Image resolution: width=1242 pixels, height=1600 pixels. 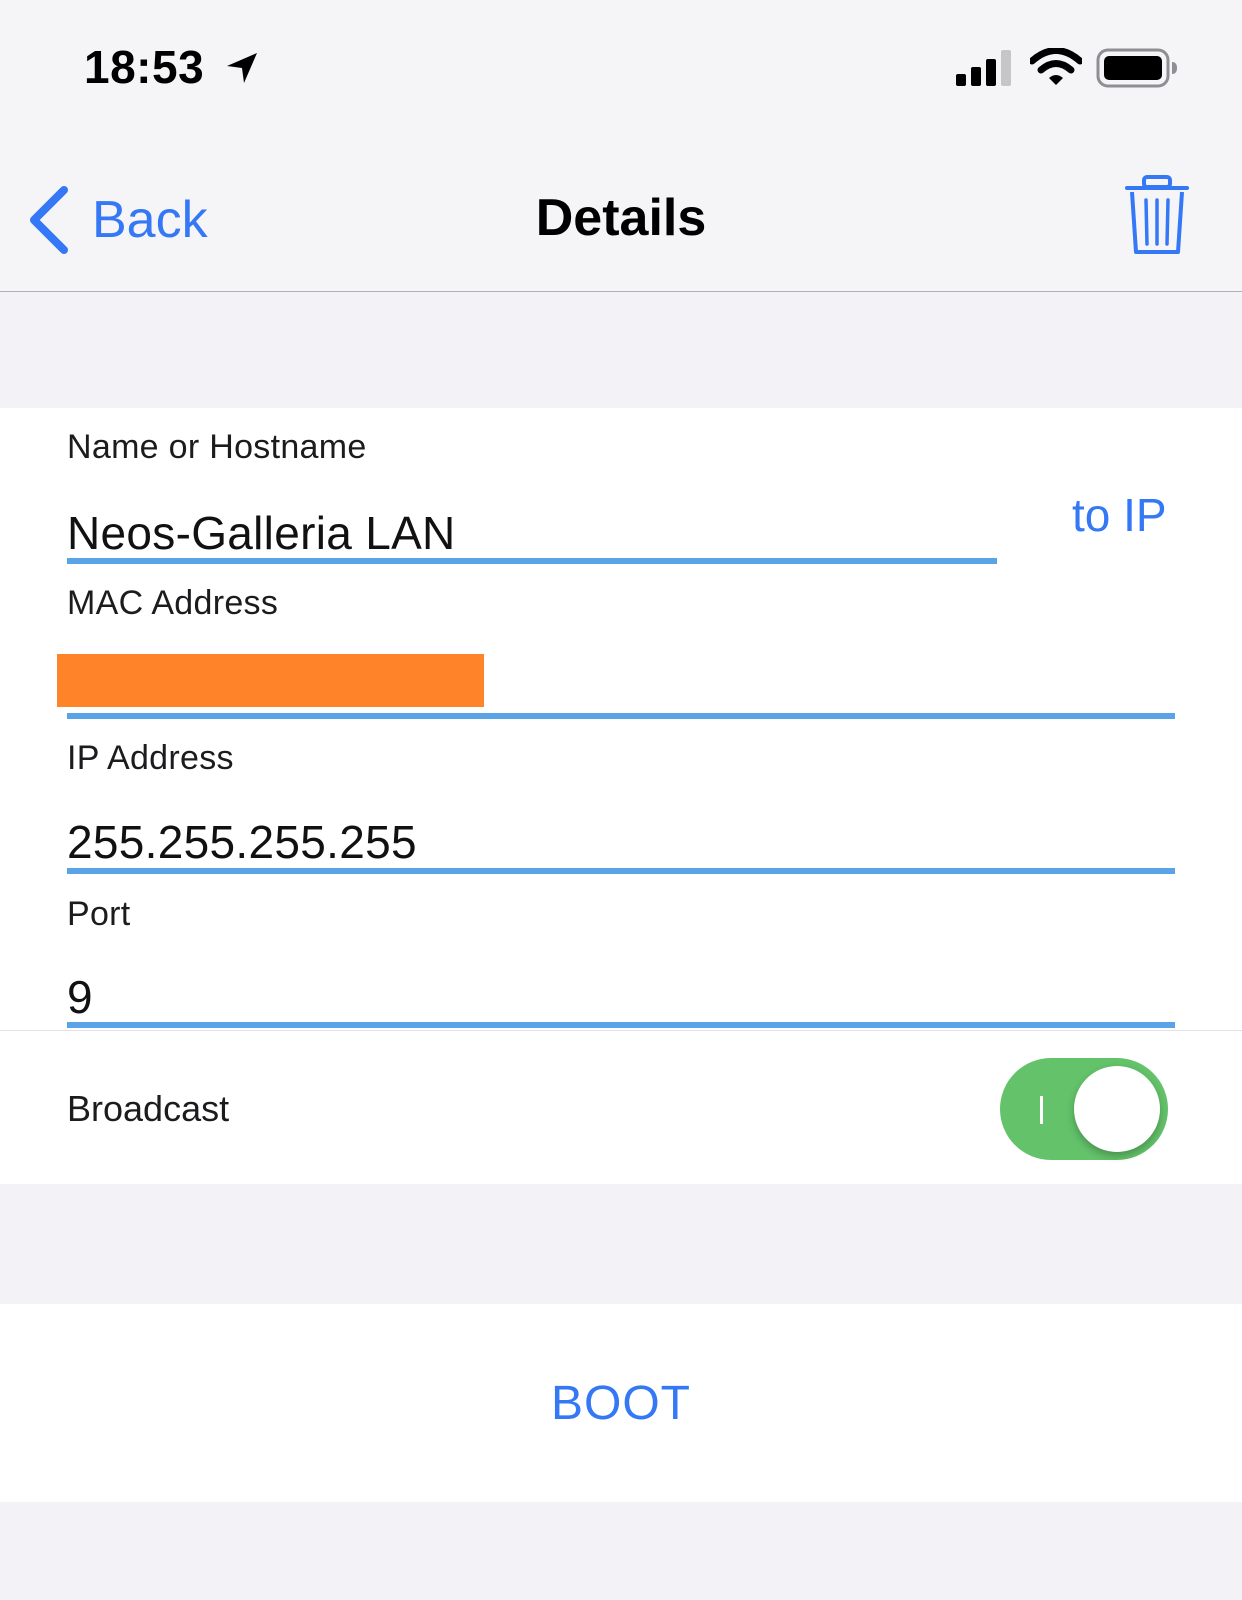 I want to click on ip-input-underline, so click(x=621, y=871).